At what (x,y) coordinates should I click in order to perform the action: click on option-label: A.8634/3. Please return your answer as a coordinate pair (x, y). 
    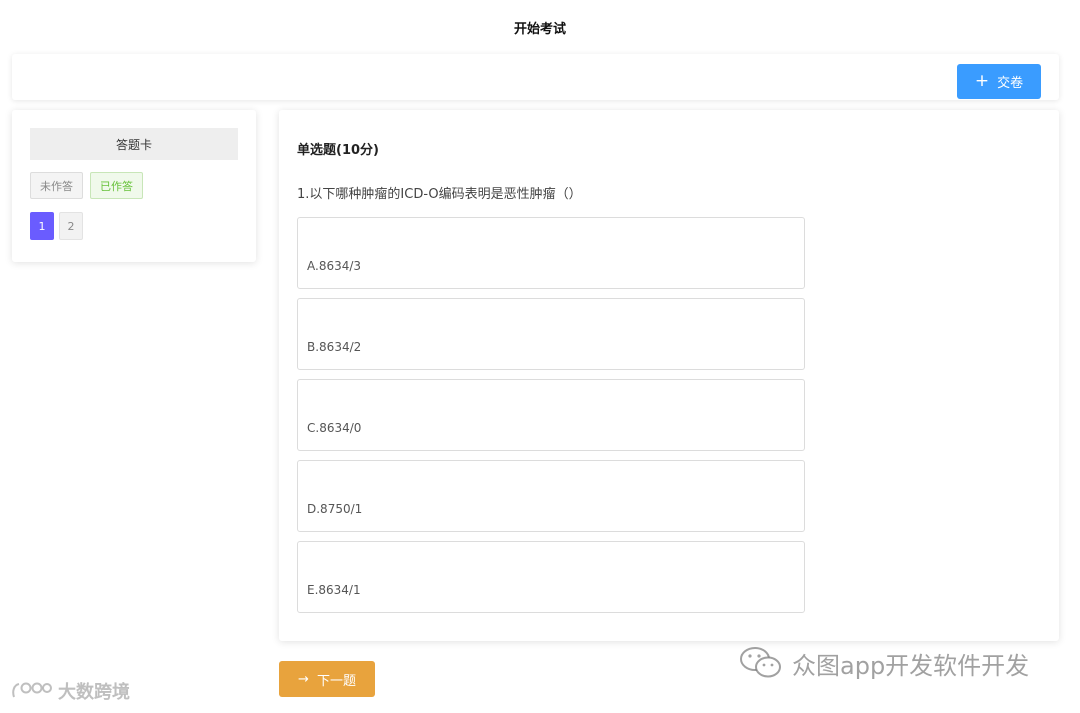
    Looking at the image, I should click on (334, 266).